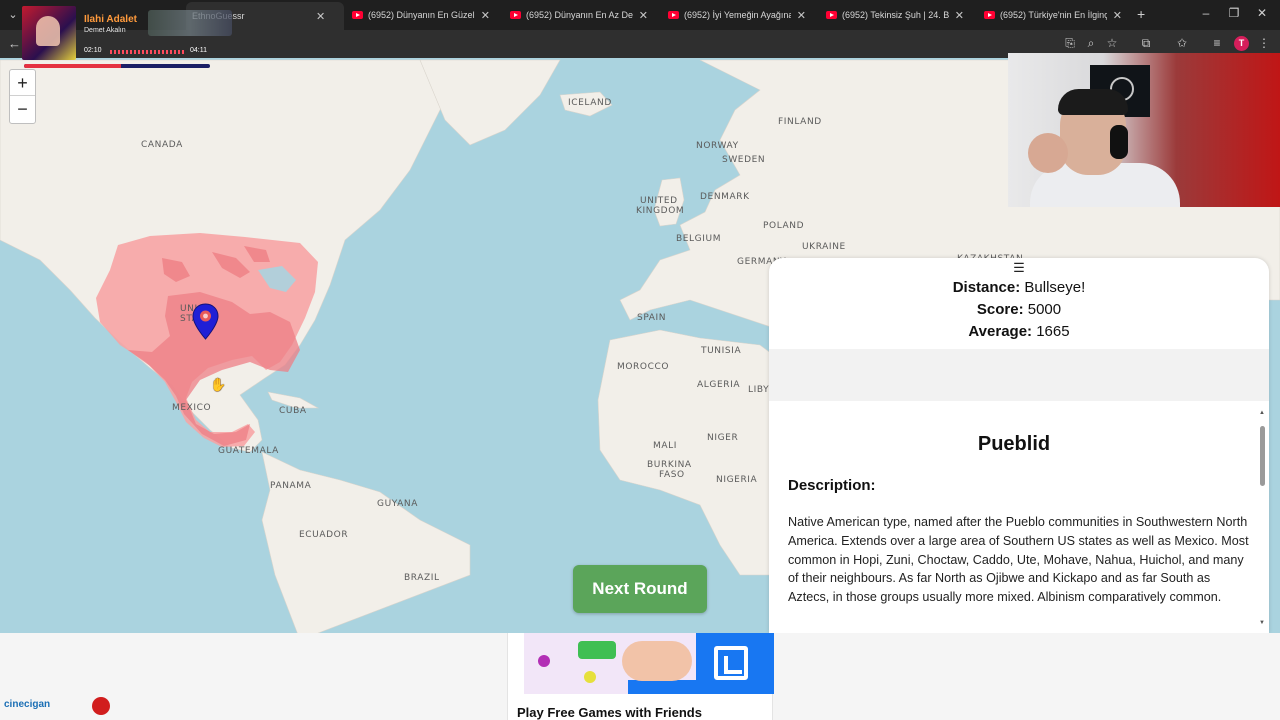 This screenshot has height=720, width=1280. What do you see at coordinates (1141, 14) in the screenshot?
I see `new-tab-button: +` at bounding box center [1141, 14].